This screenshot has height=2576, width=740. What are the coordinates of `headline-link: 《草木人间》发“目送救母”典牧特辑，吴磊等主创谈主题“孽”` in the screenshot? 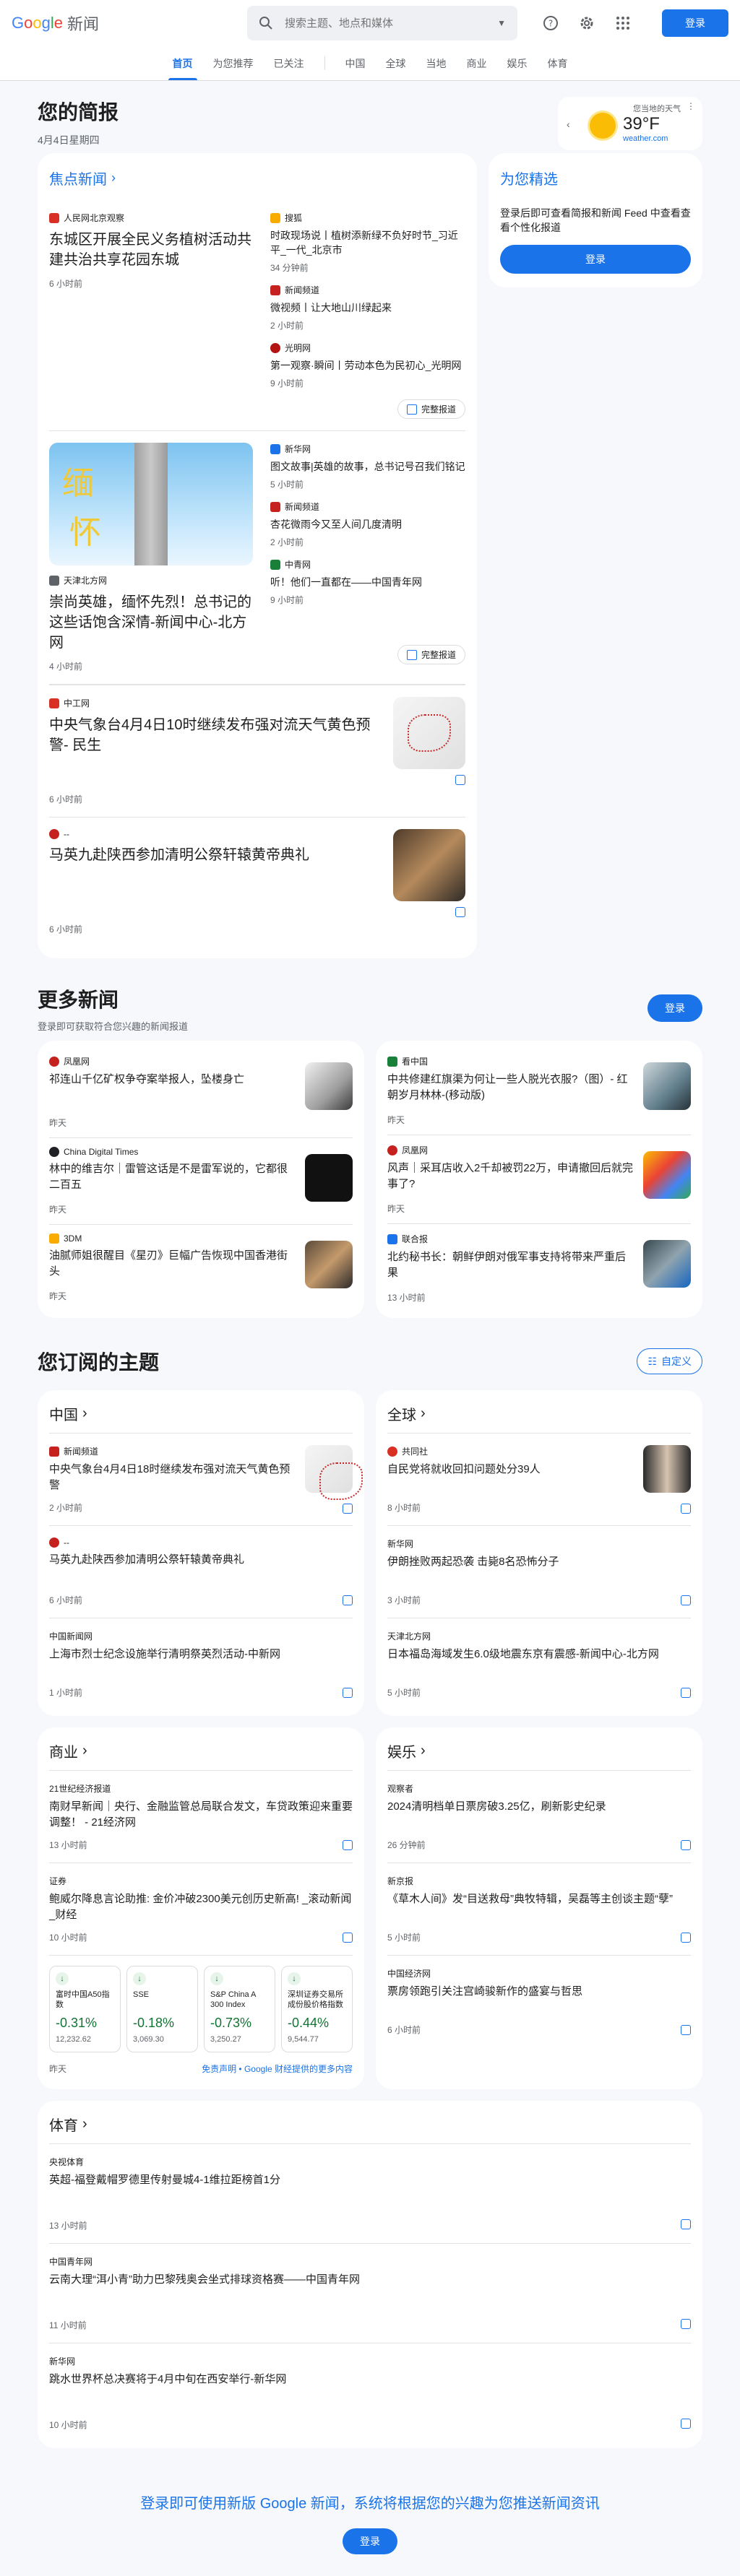 It's located at (539, 1899).